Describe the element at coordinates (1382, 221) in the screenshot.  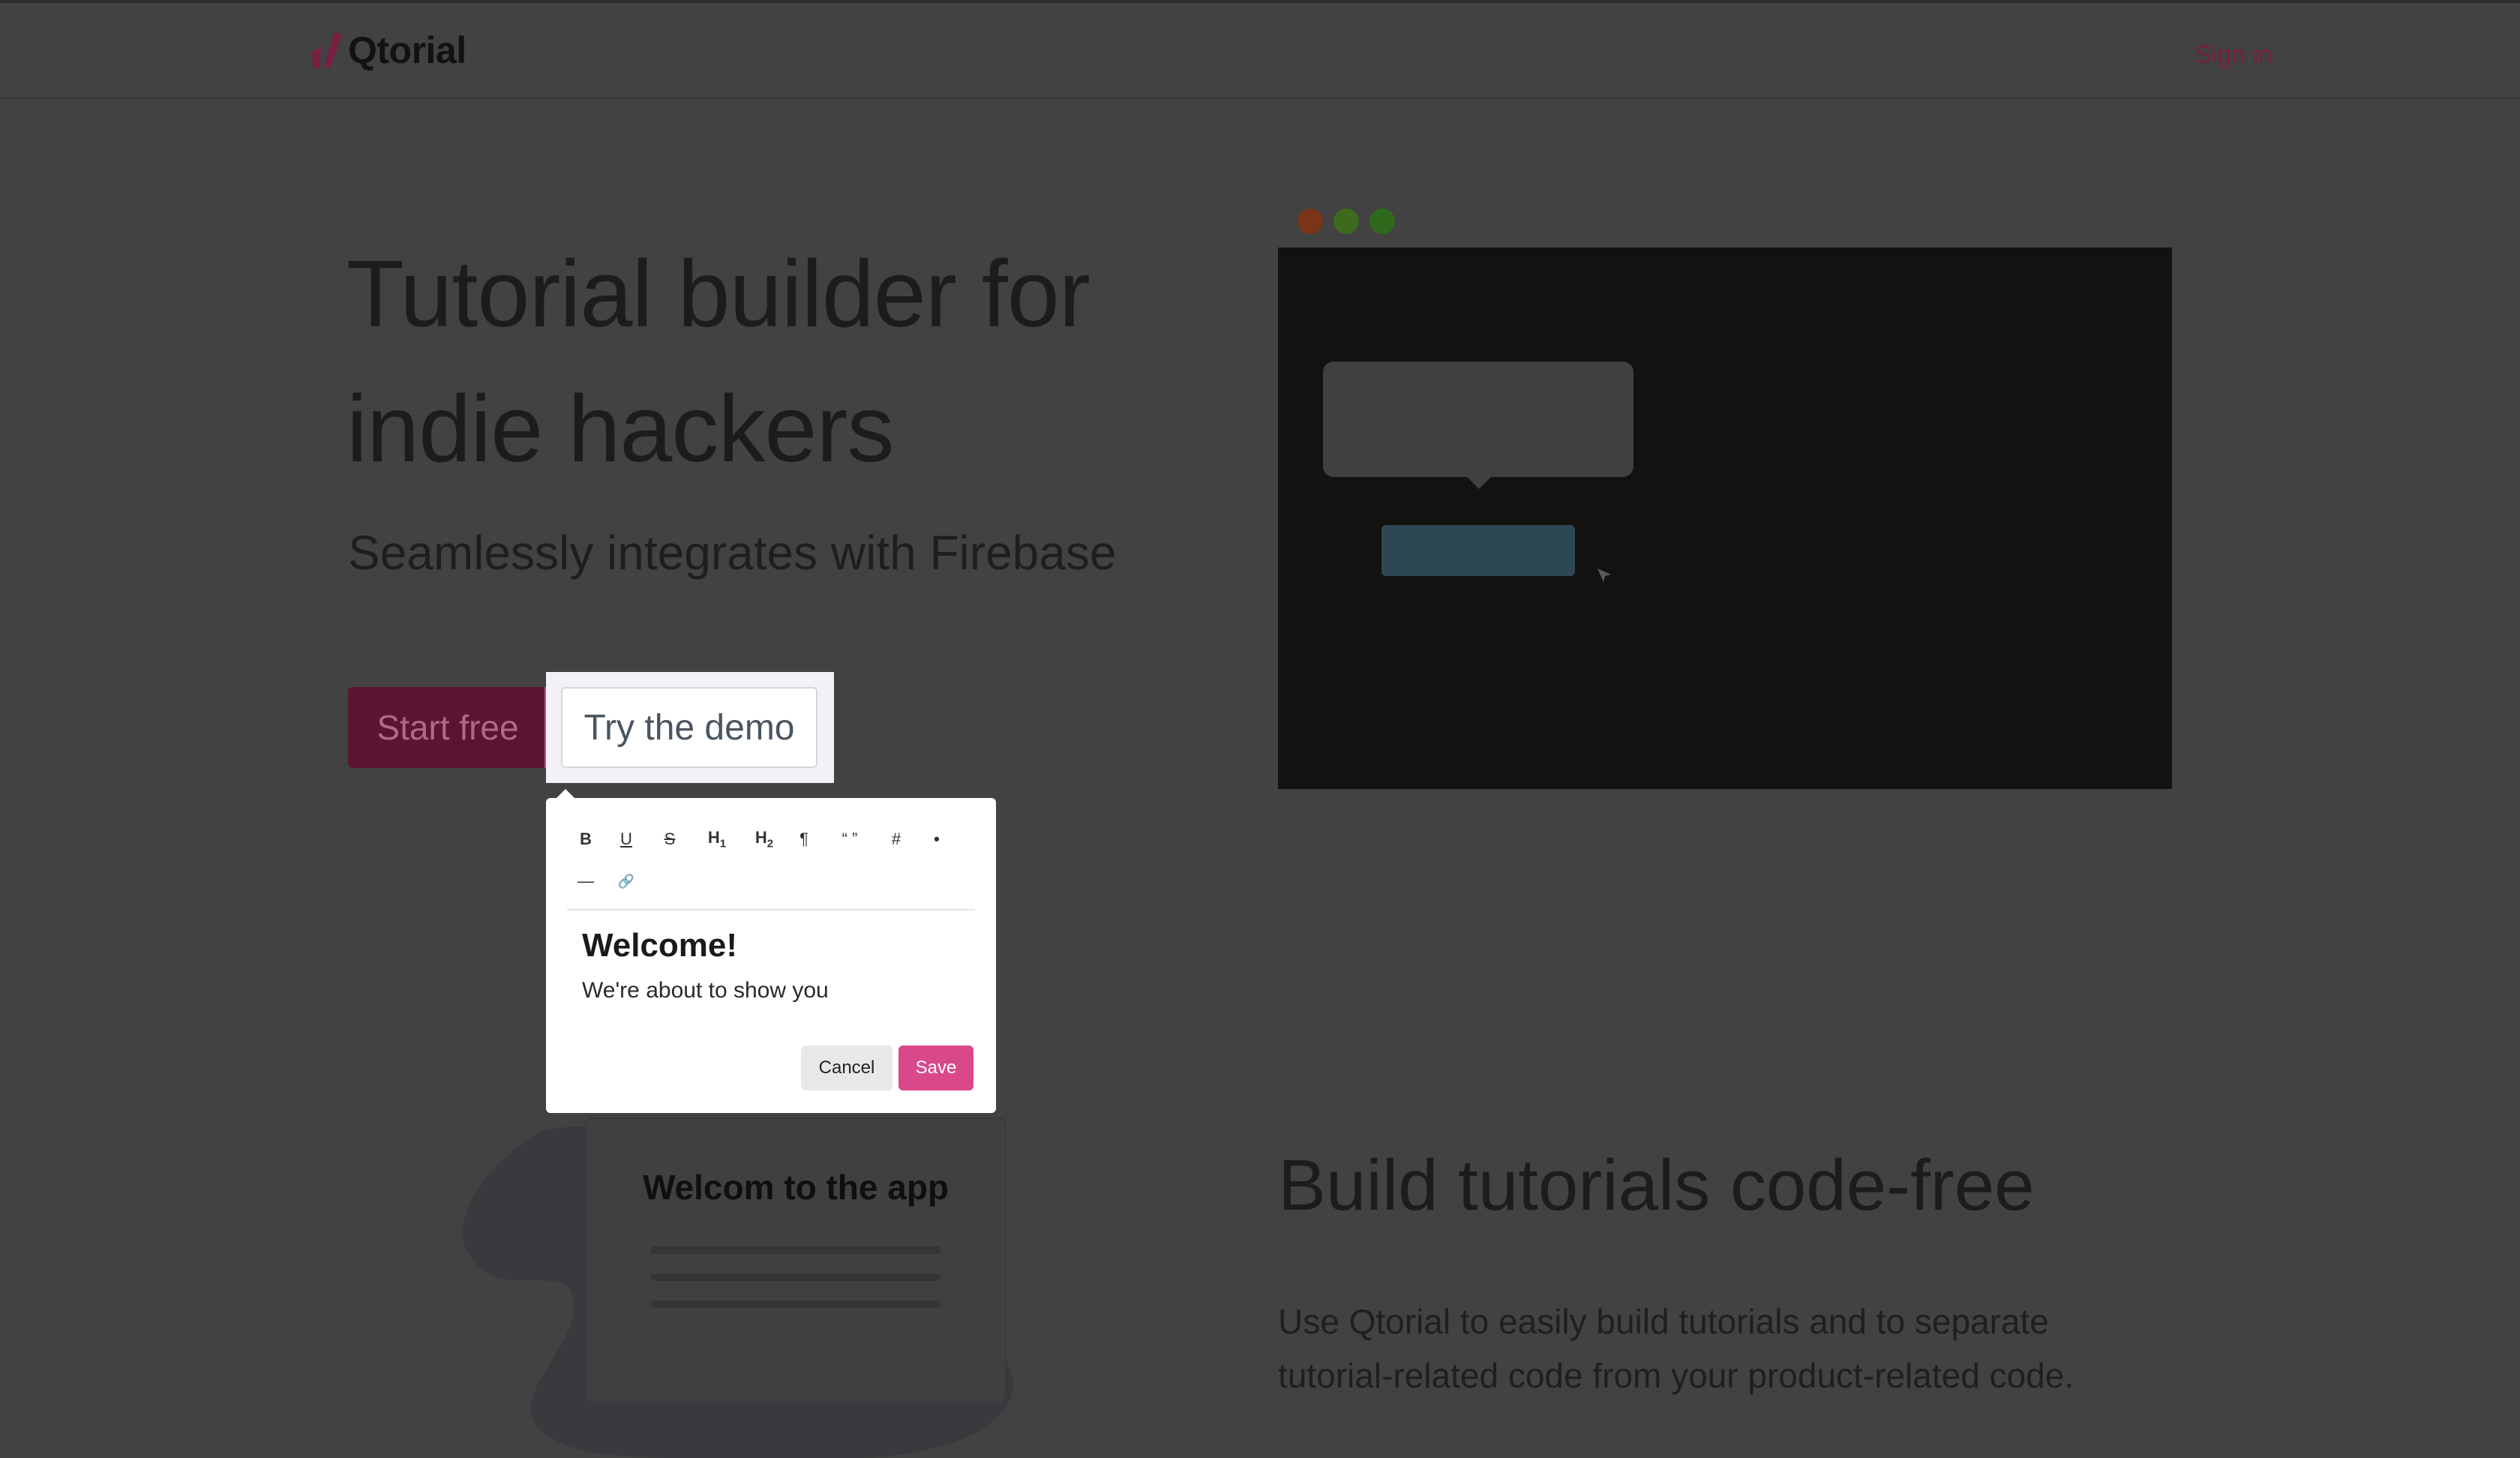
I see `maximize-dot-icon` at that location.